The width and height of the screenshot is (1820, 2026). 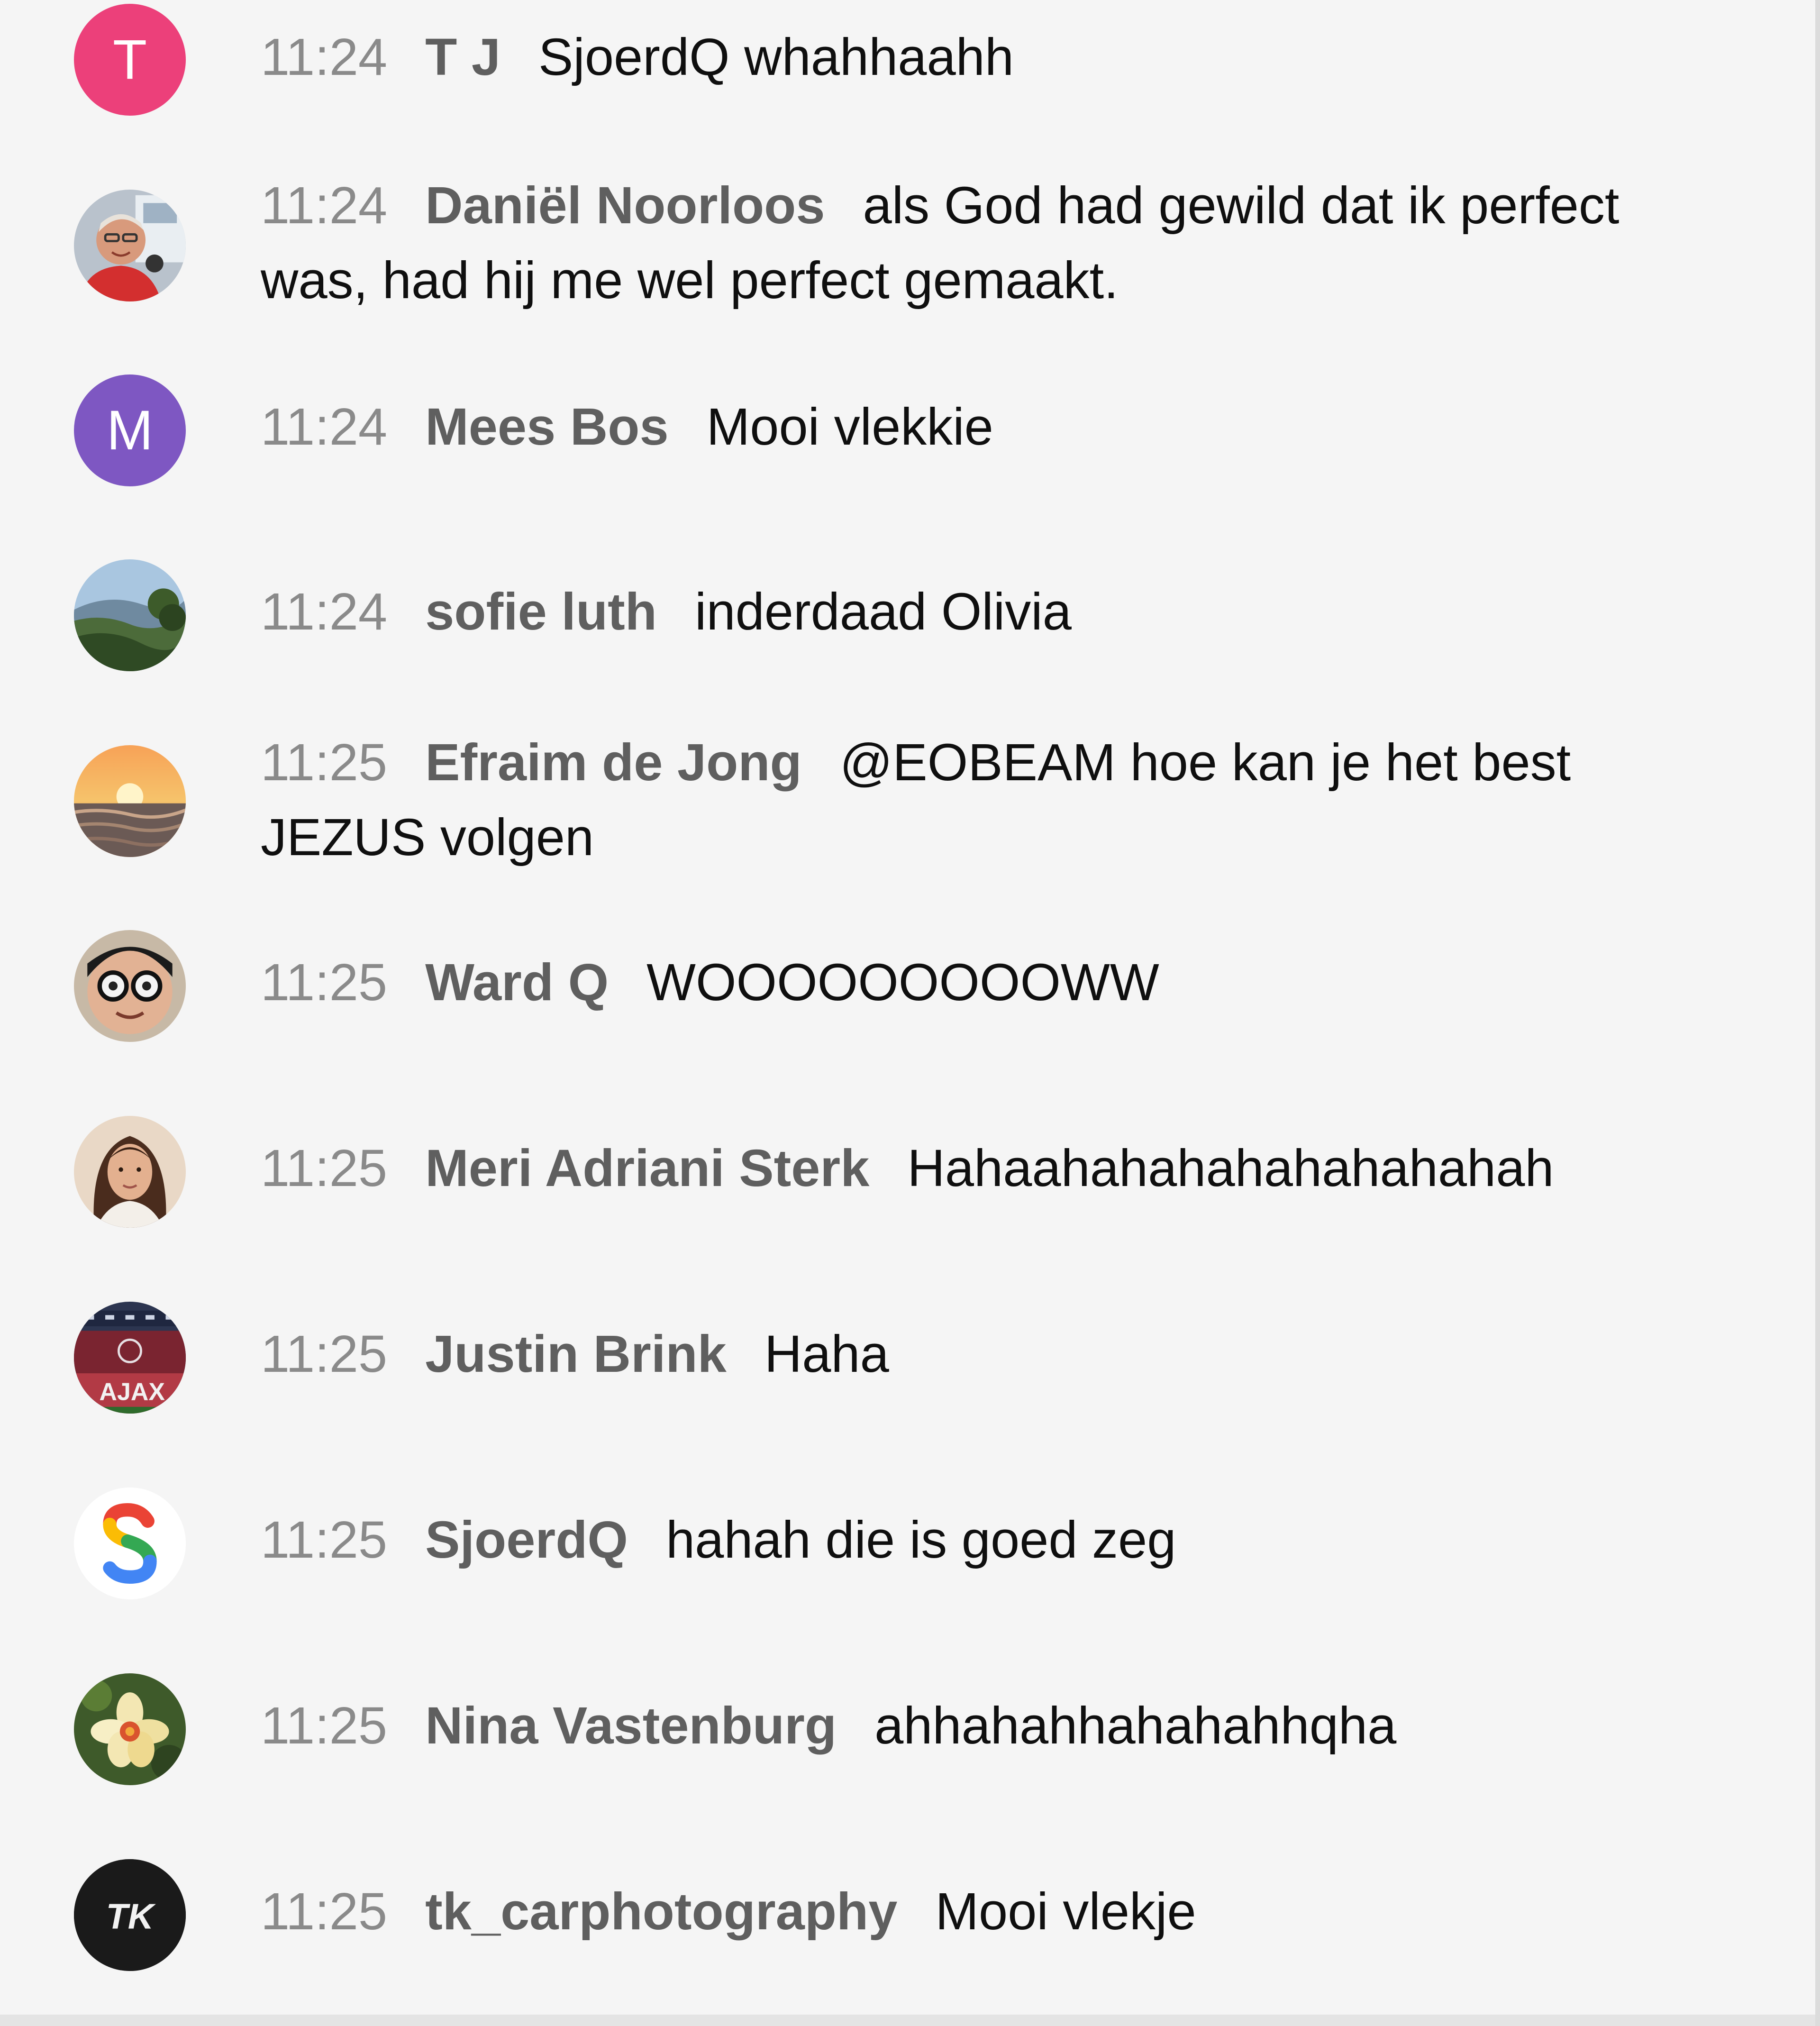 What do you see at coordinates (920, 1540) in the screenshot?
I see `message-text: hahah die is goed zeg` at bounding box center [920, 1540].